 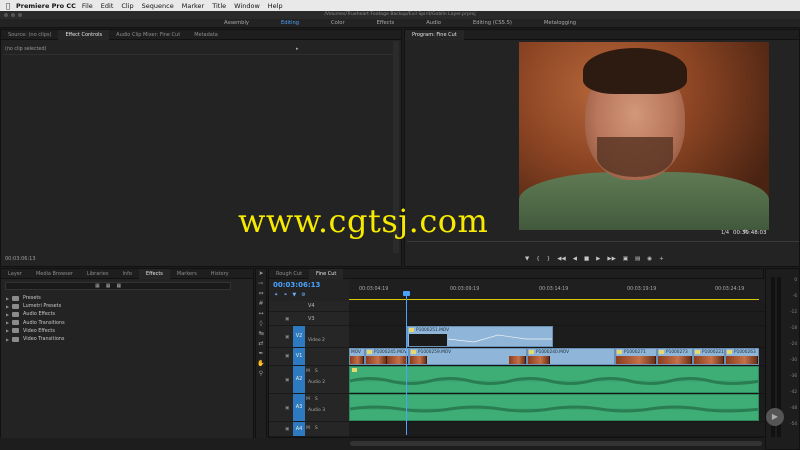 What do you see at coordinates (527, 259) in the screenshot?
I see `marker-icon: ▼` at bounding box center [527, 259].